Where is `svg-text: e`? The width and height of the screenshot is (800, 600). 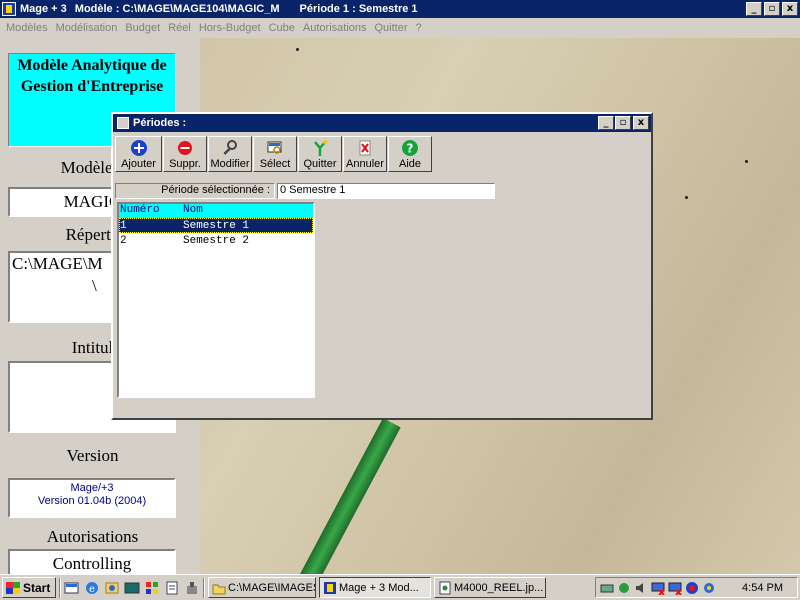
svg-text: e is located at coordinates (92, 589).